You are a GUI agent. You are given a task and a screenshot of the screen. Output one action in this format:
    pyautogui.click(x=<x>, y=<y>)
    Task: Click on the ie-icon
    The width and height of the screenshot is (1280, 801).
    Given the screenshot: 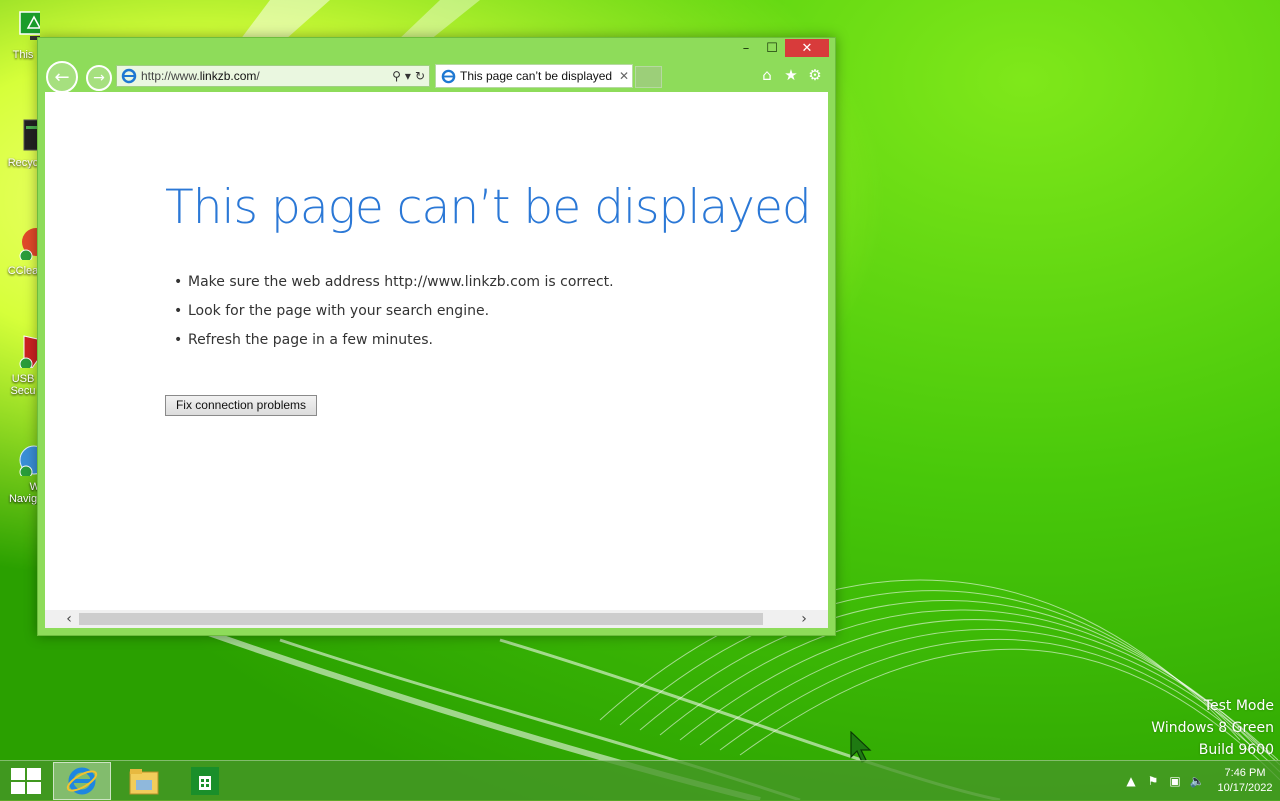 What is the action you would take?
    pyautogui.click(x=82, y=781)
    